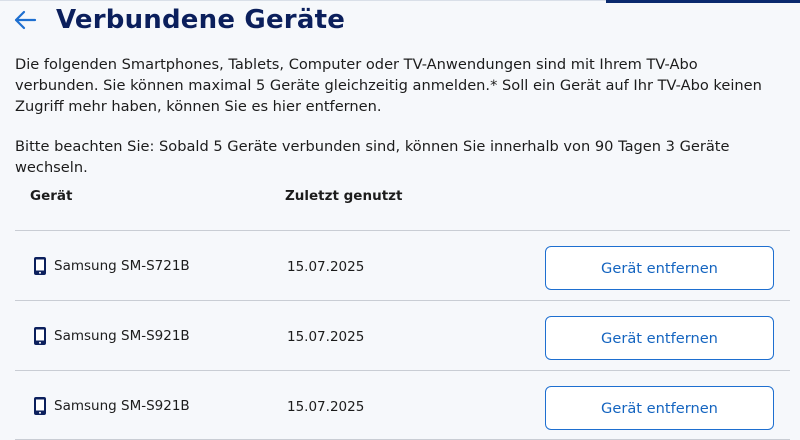  I want to click on back-button, so click(25, 20).